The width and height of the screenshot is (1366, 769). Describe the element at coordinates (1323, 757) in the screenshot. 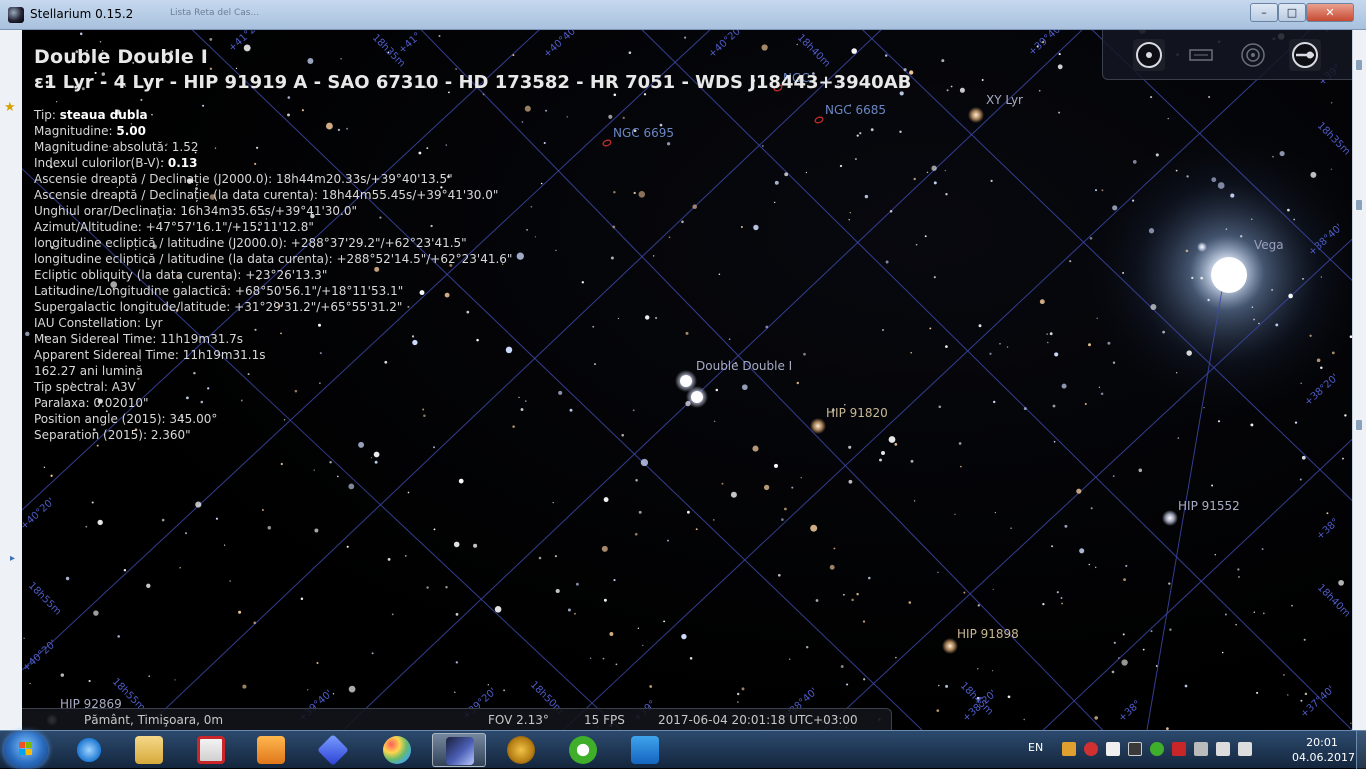

I see `clock-date: 04.06.2017` at that location.